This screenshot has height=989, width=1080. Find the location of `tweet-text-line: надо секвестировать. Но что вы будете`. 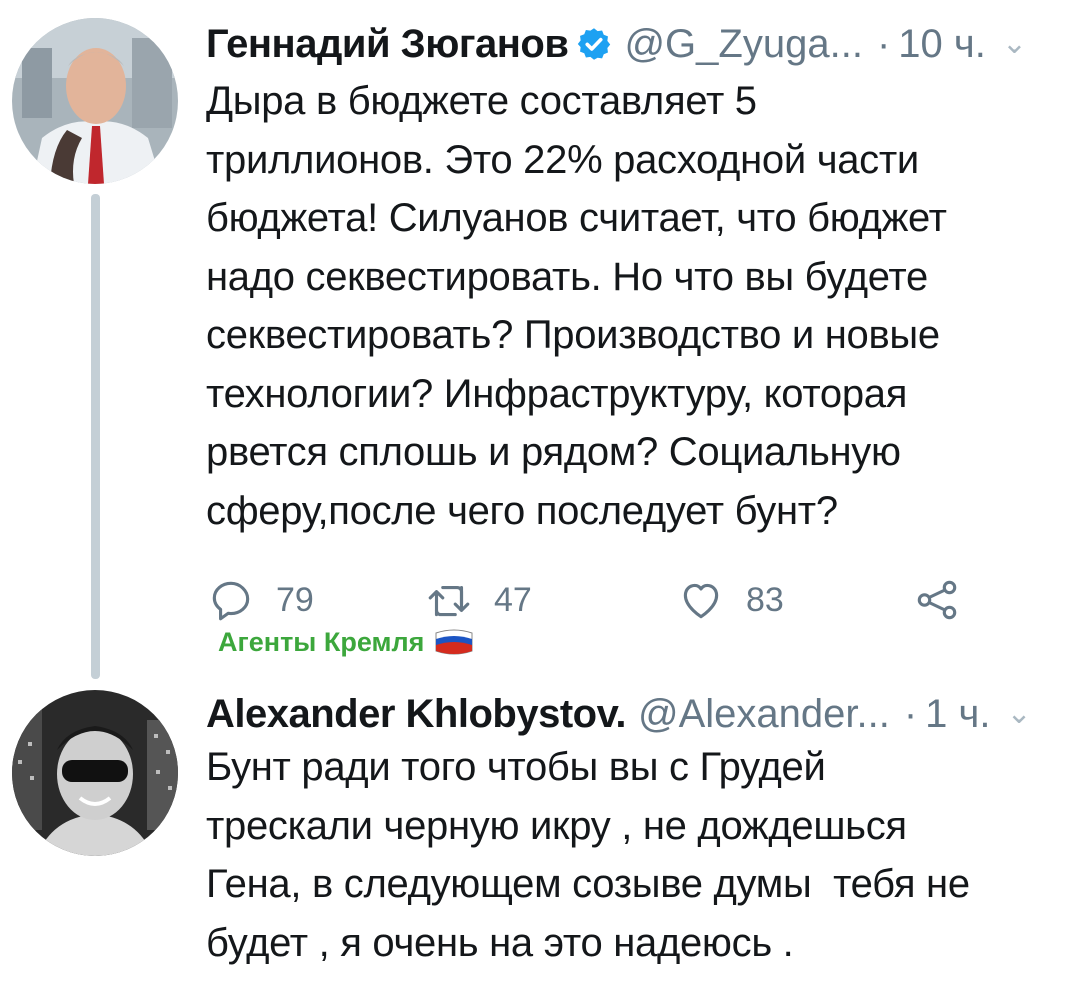

tweet-text-line: надо секвестировать. Но что вы будете is located at coordinates (567, 276).